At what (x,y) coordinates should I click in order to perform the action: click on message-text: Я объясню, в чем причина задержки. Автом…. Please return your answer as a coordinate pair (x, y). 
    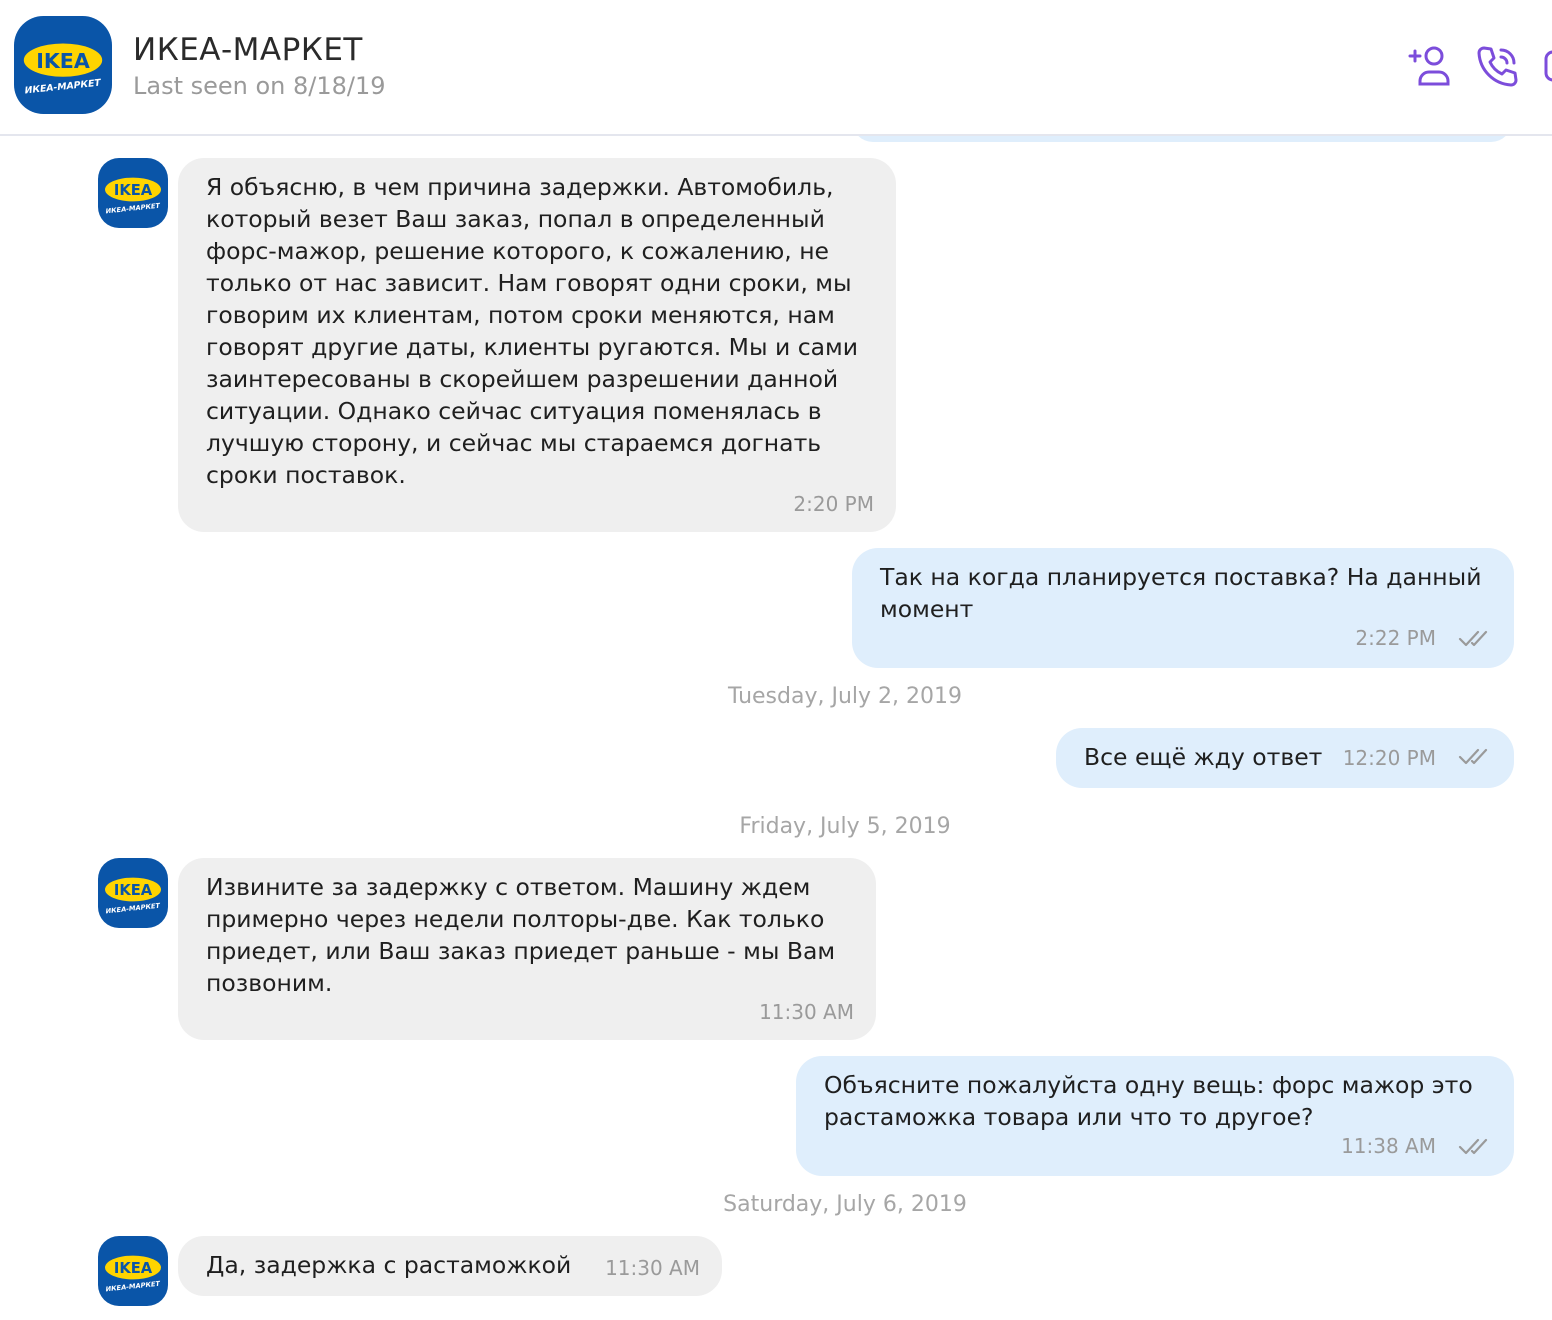
    Looking at the image, I should click on (532, 331).